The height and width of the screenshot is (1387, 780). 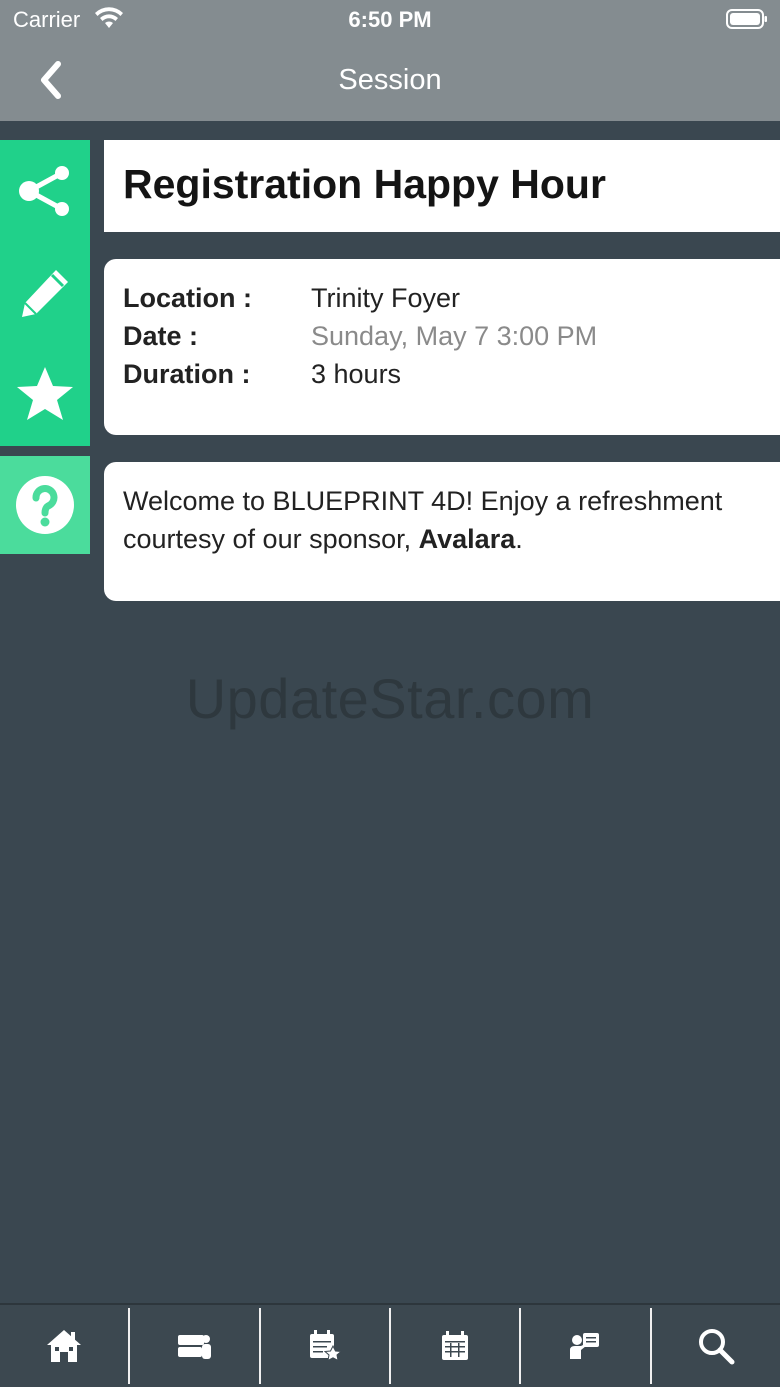 I want to click on tab-search, so click(x=716, y=1346).